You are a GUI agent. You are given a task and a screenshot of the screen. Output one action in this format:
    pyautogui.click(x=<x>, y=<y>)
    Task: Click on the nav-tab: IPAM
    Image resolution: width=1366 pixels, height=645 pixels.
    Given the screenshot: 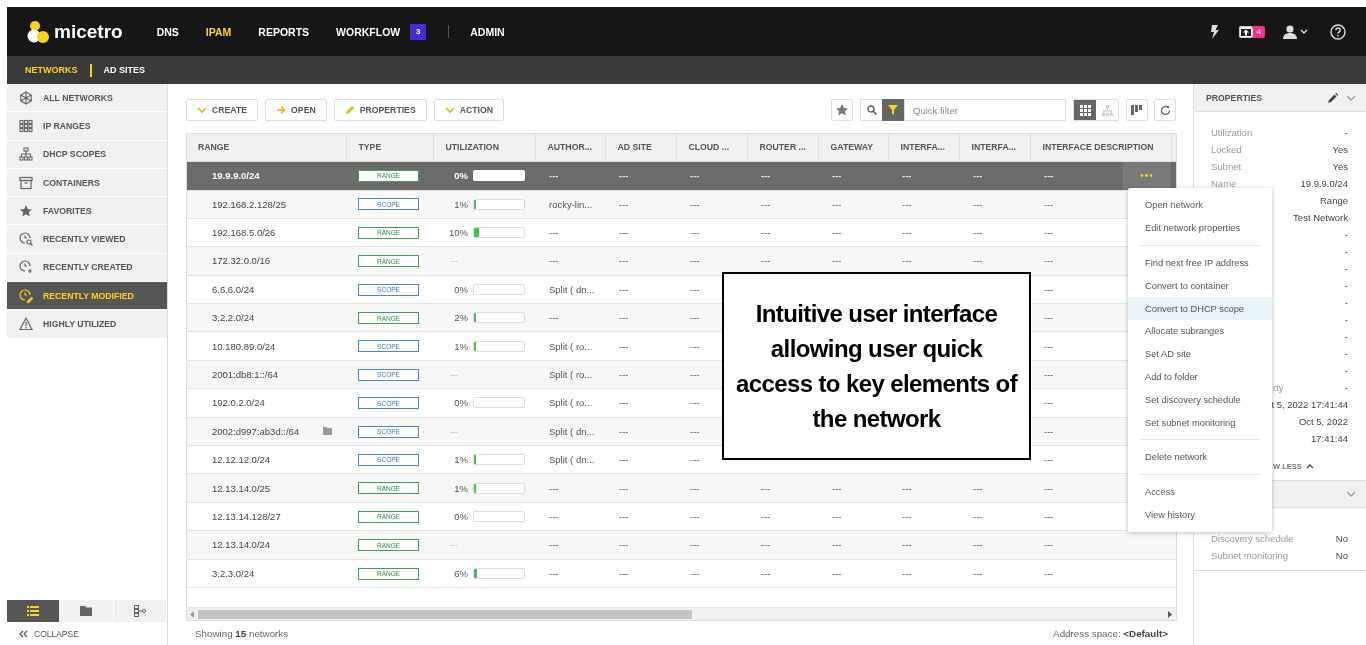 What is the action you would take?
    pyautogui.click(x=218, y=31)
    